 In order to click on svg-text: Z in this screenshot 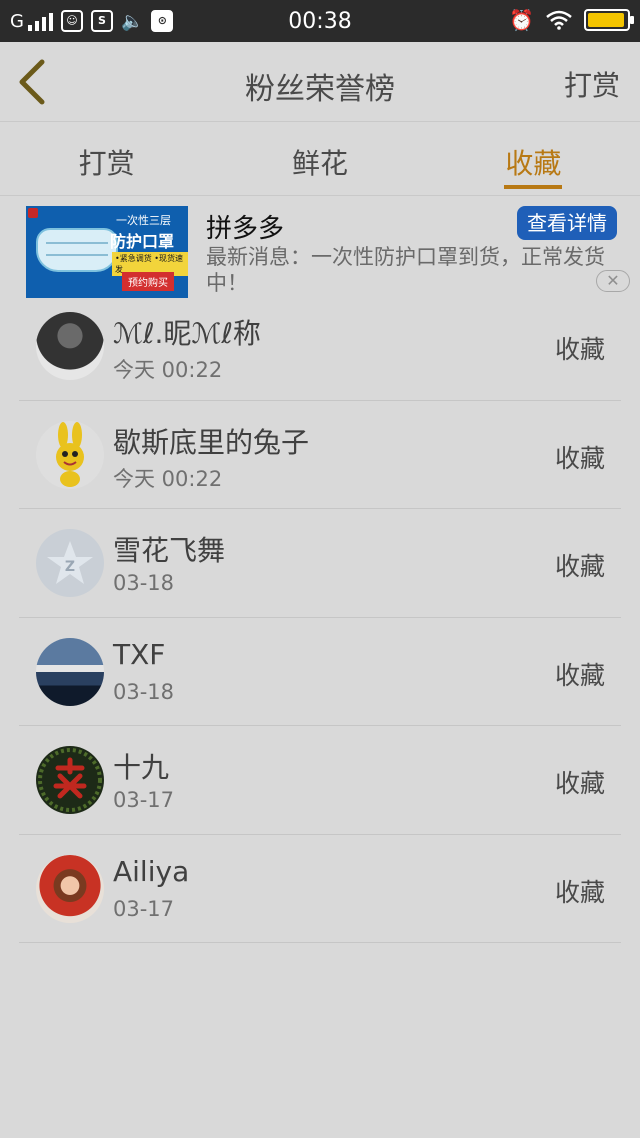, I will do `click(70, 567)`.